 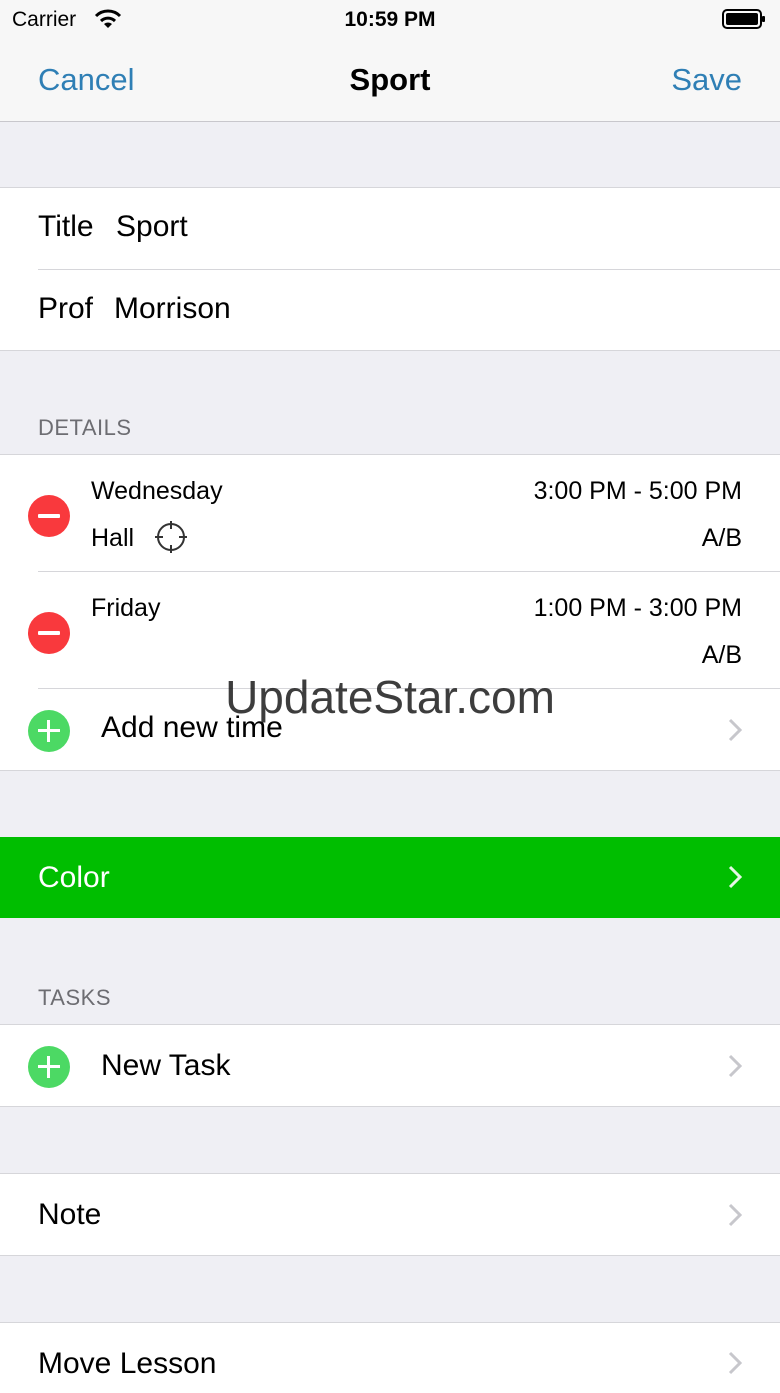 I want to click on page-title: Sport, so click(x=390, y=79).